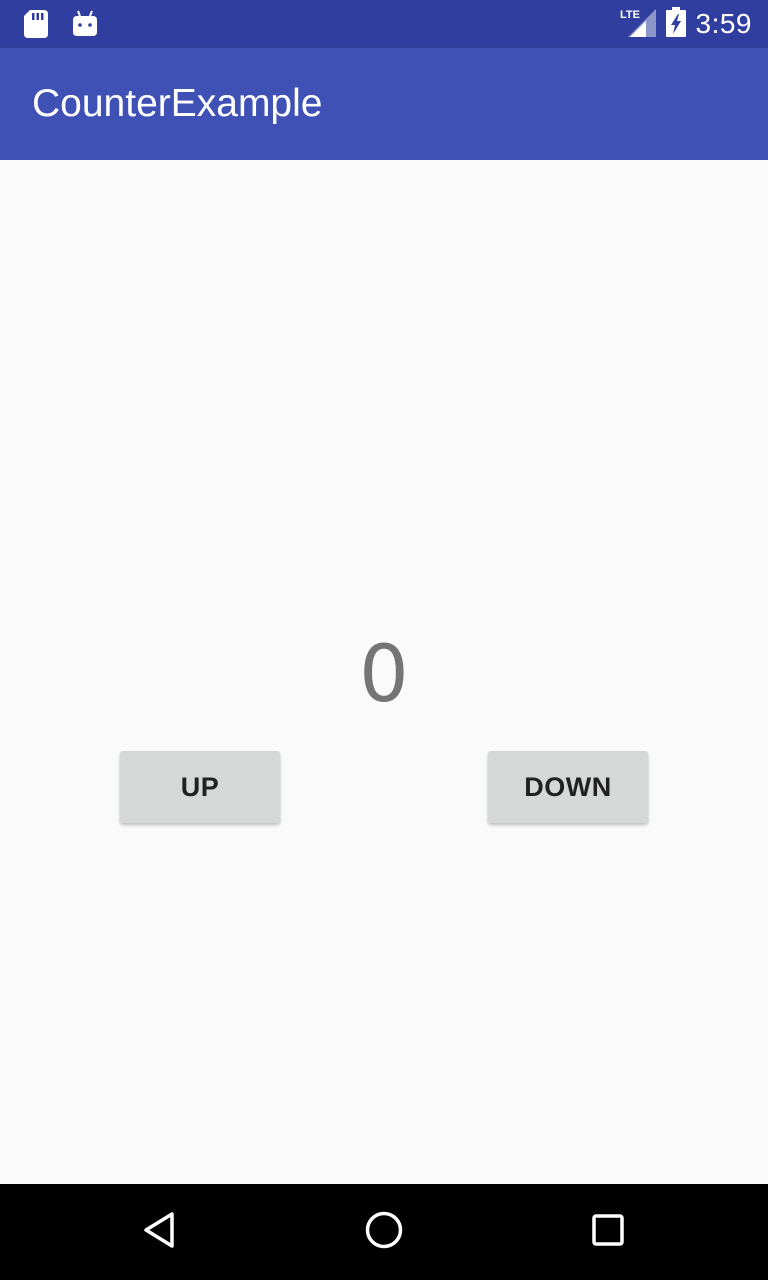 This screenshot has width=768, height=1280. Describe the element at coordinates (638, 24) in the screenshot. I see `lte-signal-icon: LTE` at that location.